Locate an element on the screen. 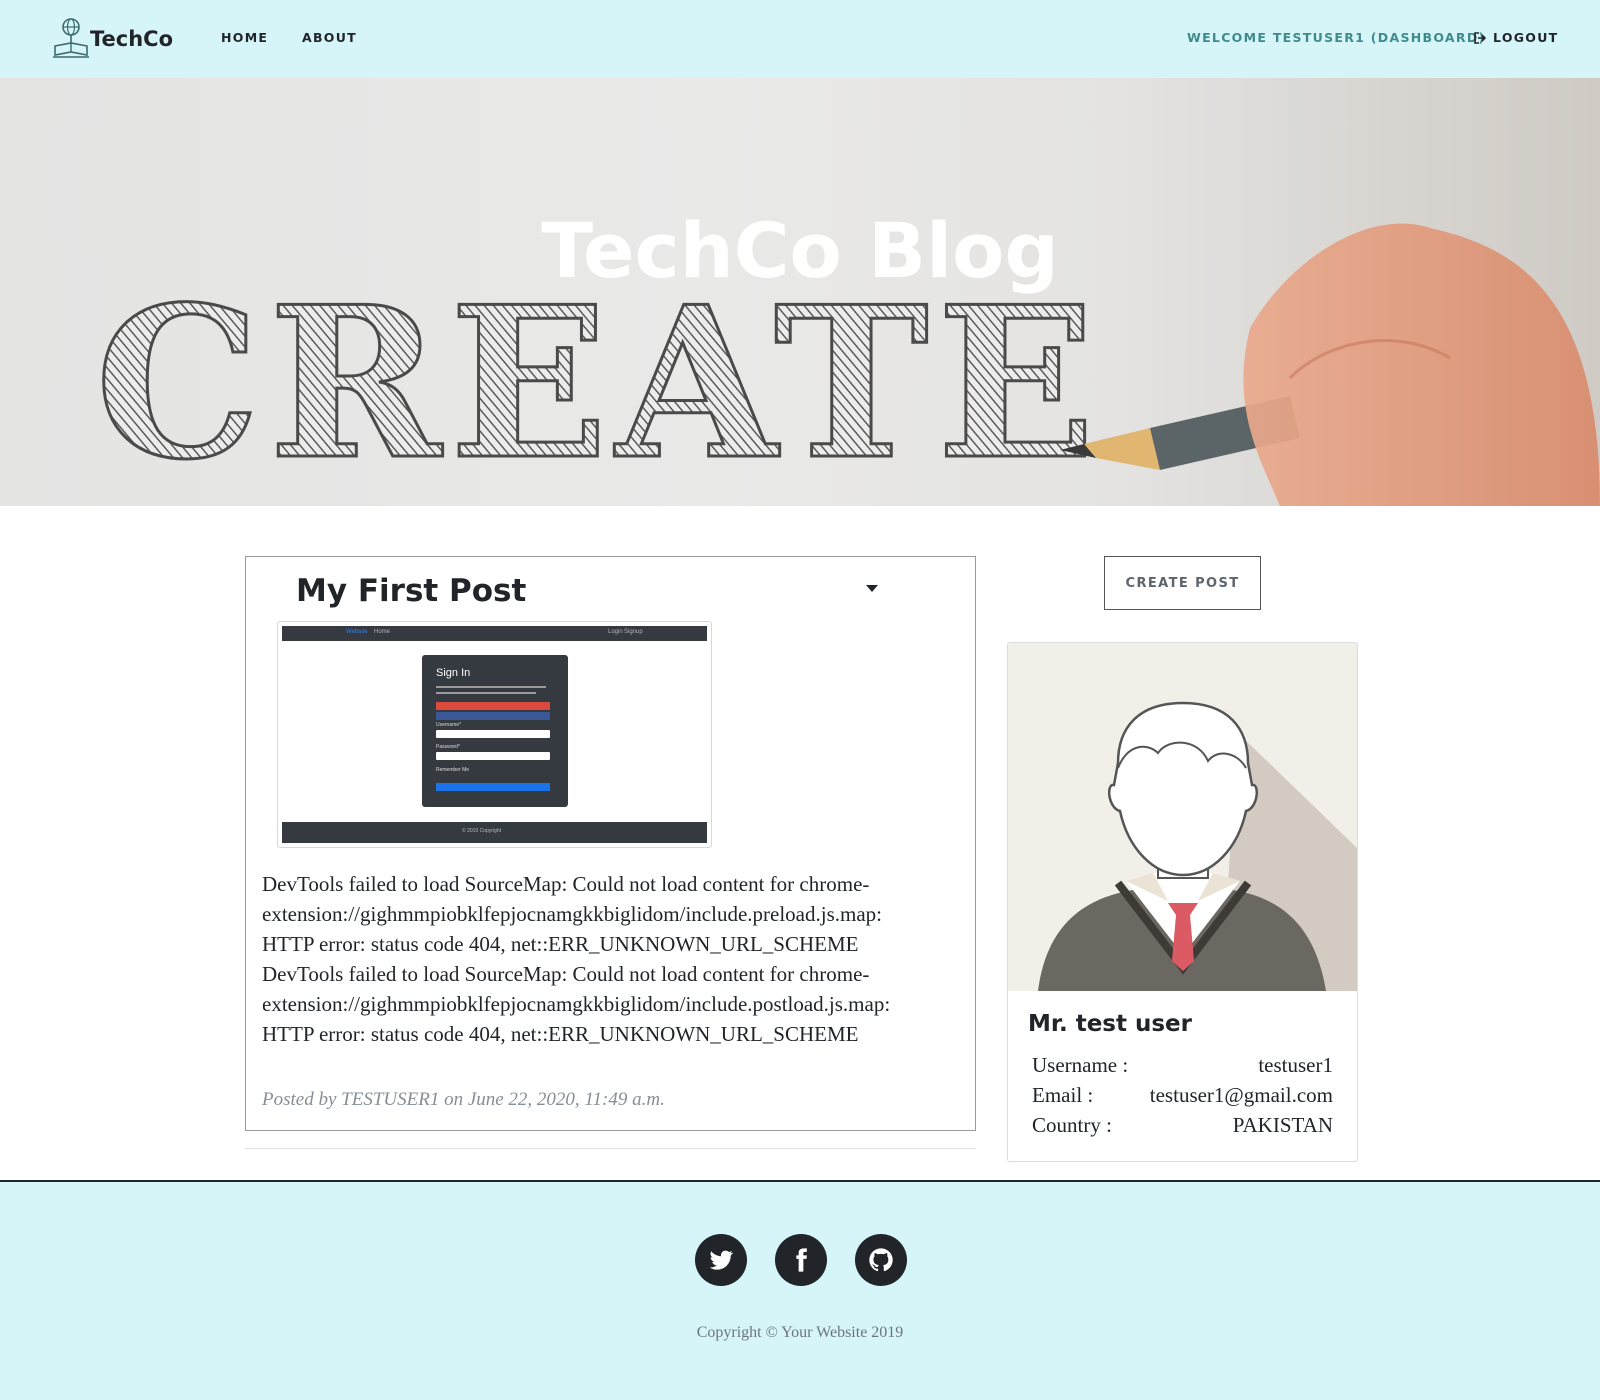 The width and height of the screenshot is (1600, 1400). screenshot-signin-modal: Sign In Username* Password* Remember Me is located at coordinates (495, 731).